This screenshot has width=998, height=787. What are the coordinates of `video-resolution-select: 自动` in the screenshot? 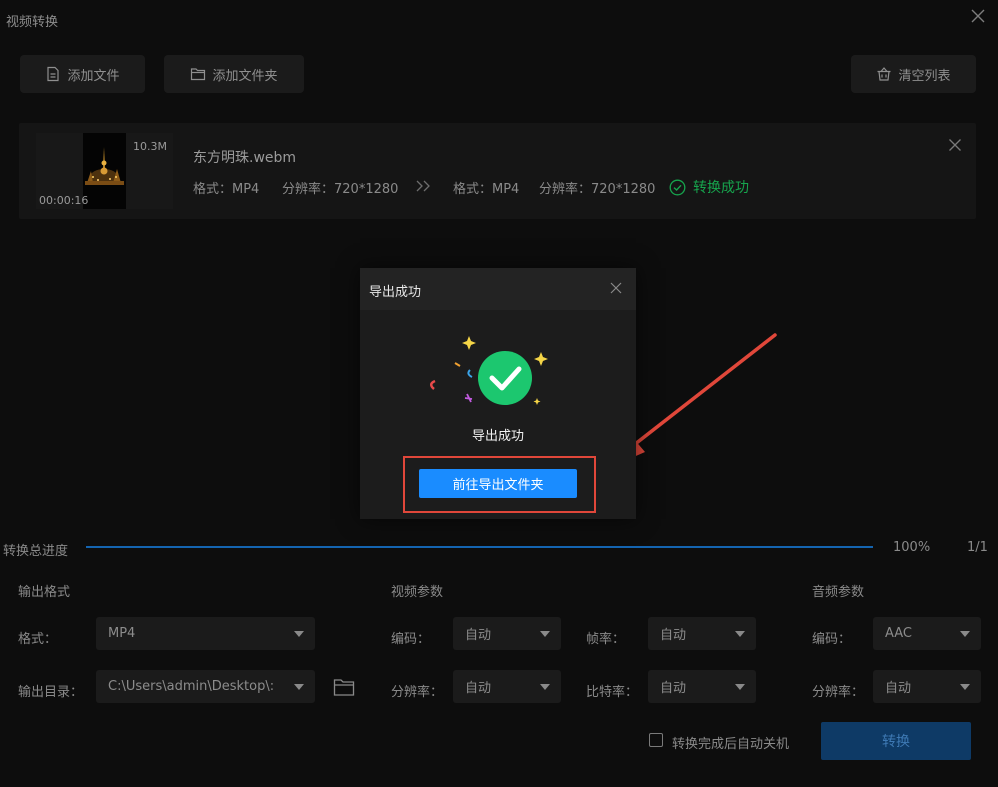 It's located at (507, 686).